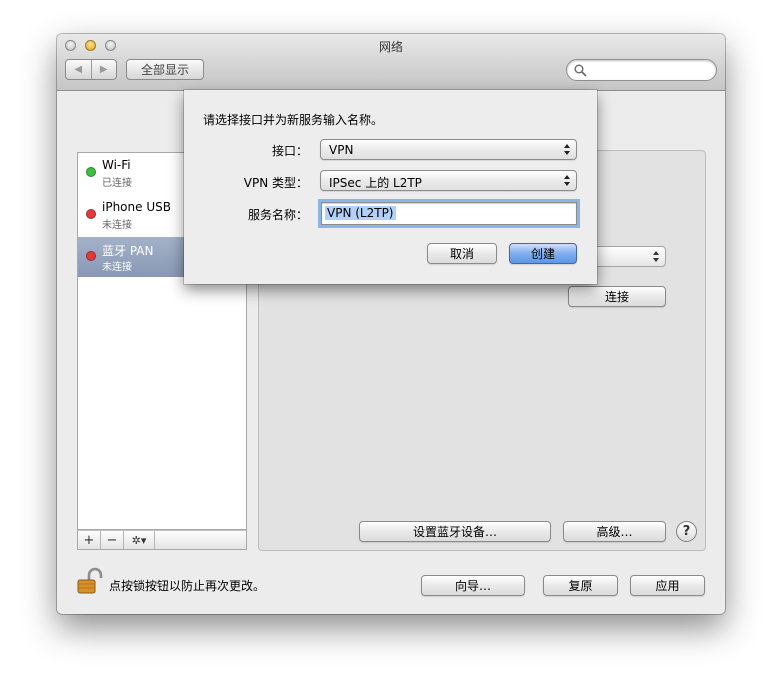  I want to click on title-bar: 网络 ◀ ▶ 全部显示, so click(391, 62).